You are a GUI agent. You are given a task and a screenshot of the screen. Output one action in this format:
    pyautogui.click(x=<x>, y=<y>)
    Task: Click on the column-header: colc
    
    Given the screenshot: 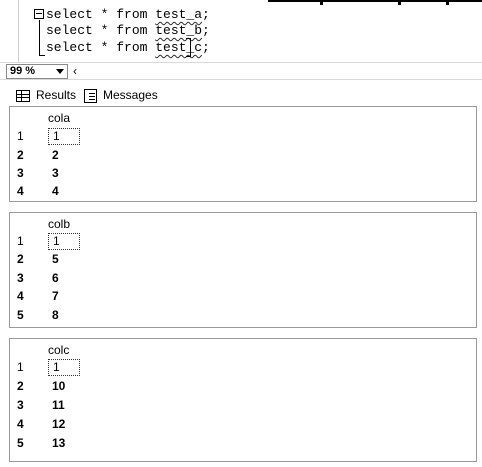 What is the action you would take?
    pyautogui.click(x=58, y=350)
    